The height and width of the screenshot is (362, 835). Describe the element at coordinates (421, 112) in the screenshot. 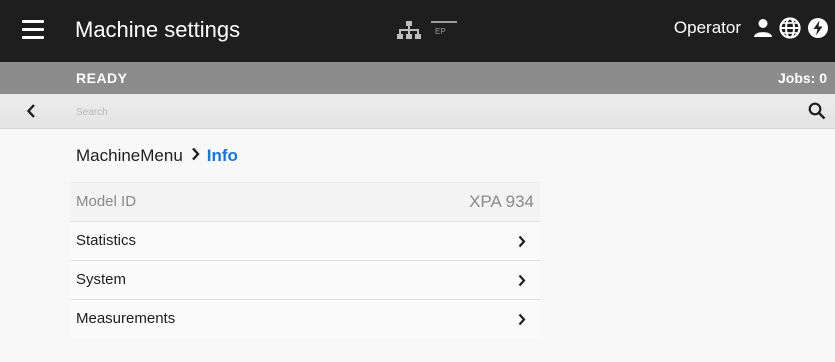

I see `search-input` at that location.